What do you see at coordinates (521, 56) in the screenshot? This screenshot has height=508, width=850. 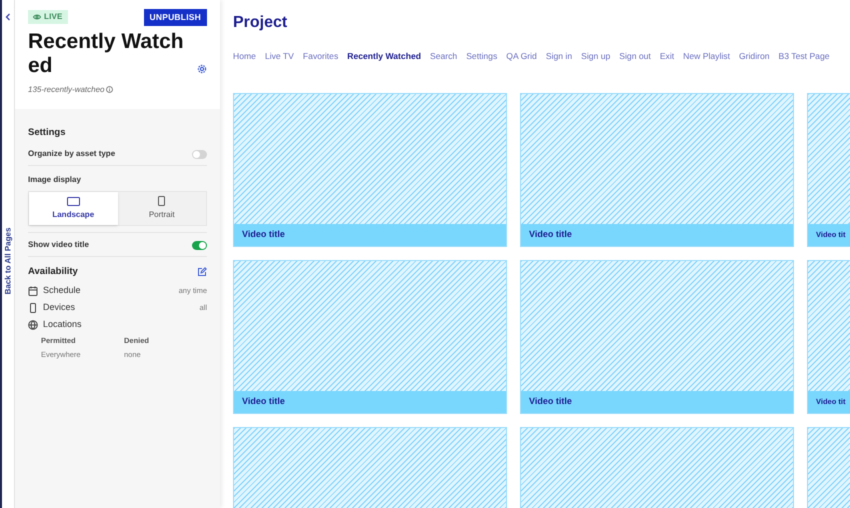 I see `nav-link: QA Grid` at bounding box center [521, 56].